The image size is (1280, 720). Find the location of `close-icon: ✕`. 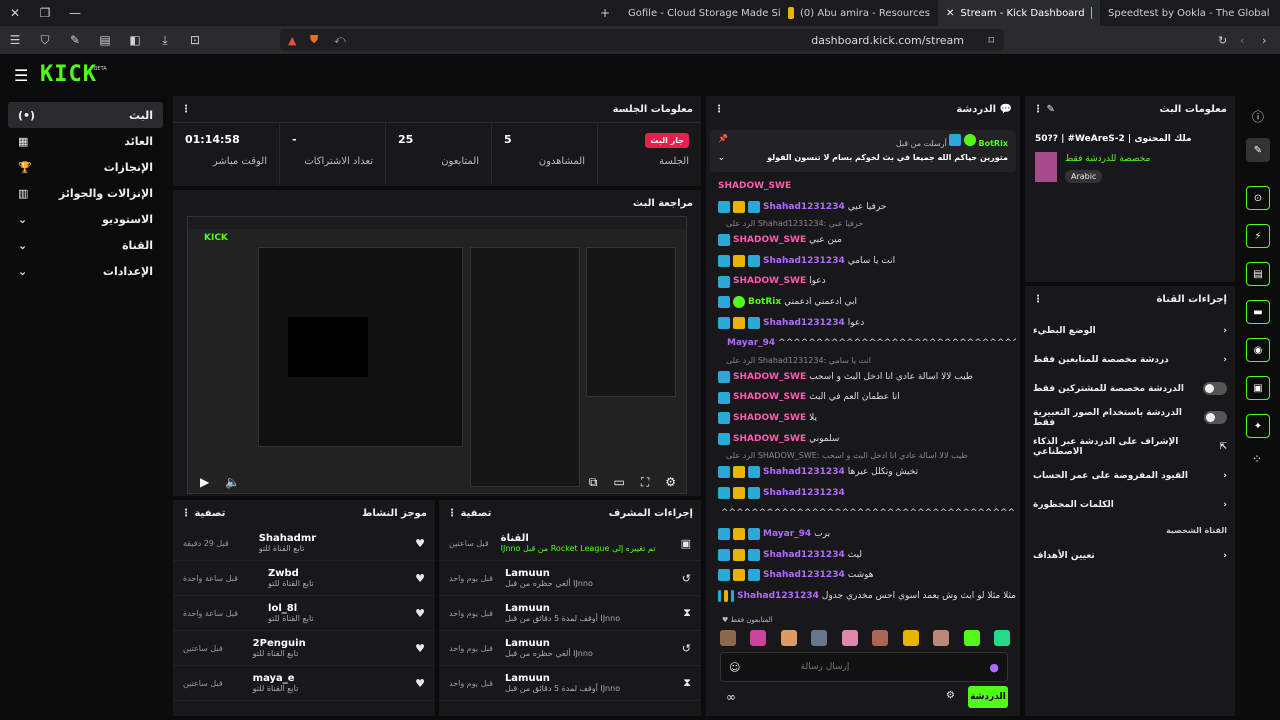

close-icon: ✕ is located at coordinates (15, 13).